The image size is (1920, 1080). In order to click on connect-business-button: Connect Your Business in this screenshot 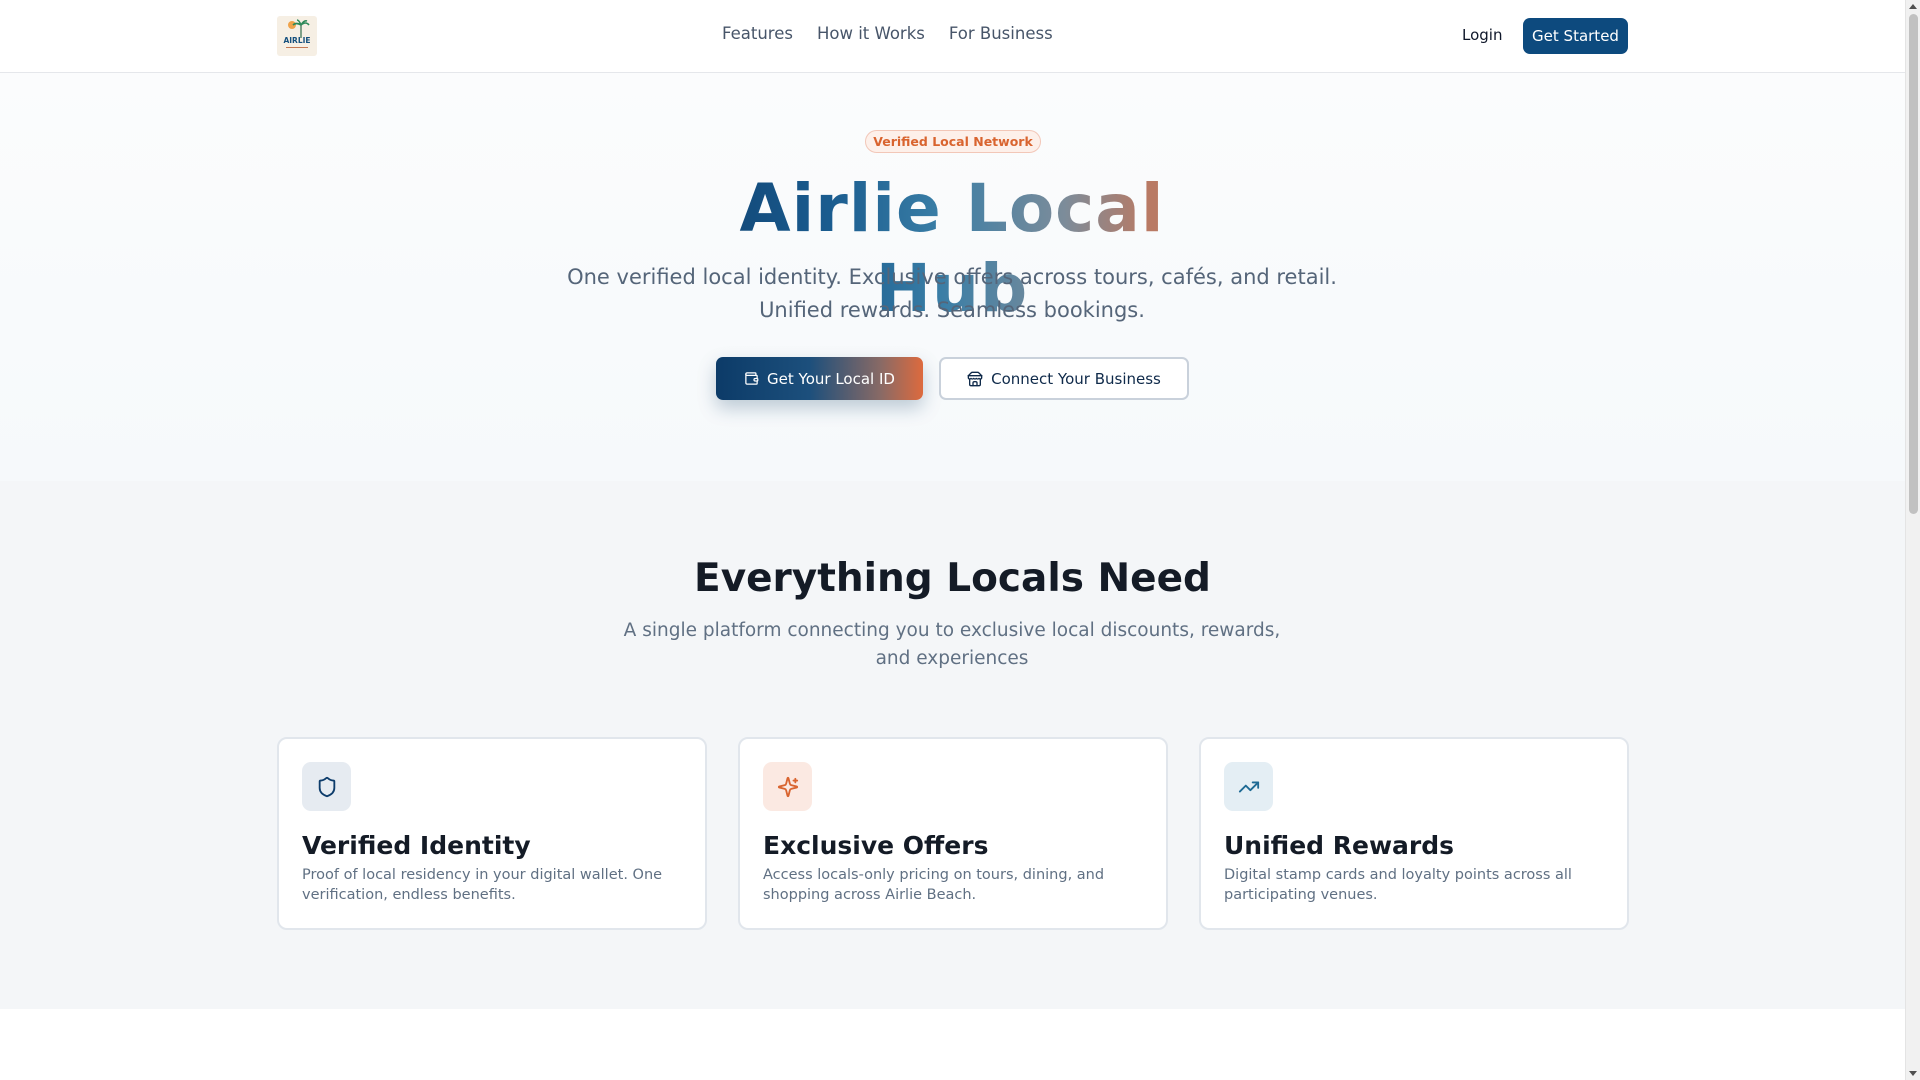, I will do `click(1064, 378)`.